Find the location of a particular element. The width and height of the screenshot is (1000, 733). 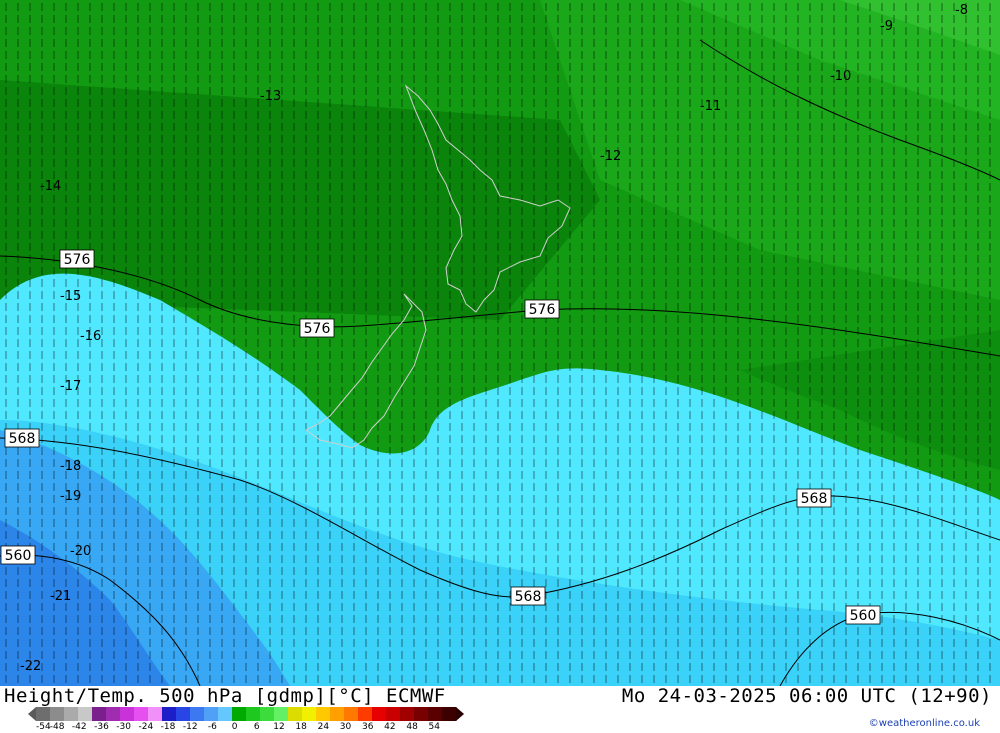

colorbar-tick-label: 24 is located at coordinates (323, 727).